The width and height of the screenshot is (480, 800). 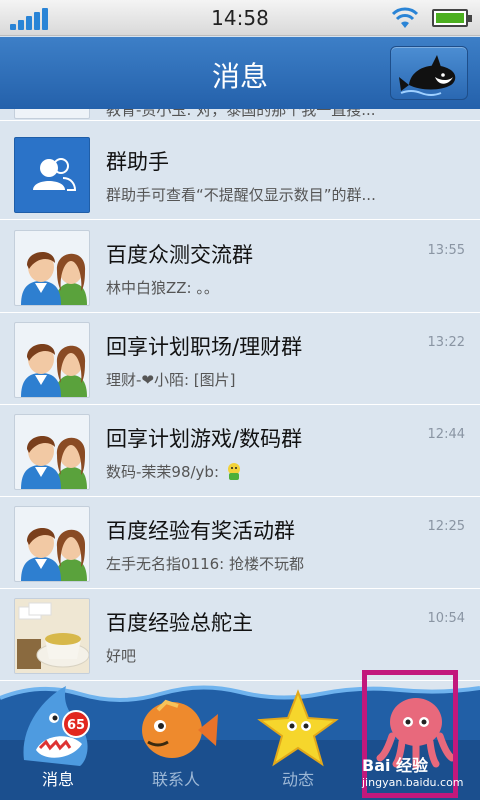 What do you see at coordinates (395, 765) in the screenshot?
I see `watermark-brand: Bai 经验` at bounding box center [395, 765].